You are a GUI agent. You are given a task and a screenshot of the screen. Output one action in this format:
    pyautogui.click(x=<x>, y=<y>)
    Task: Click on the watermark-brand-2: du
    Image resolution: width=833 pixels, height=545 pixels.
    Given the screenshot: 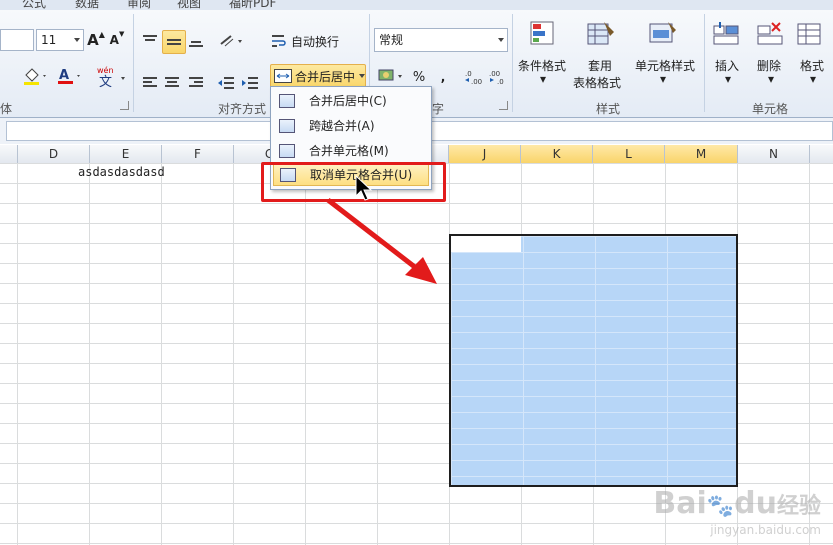 What is the action you would take?
    pyautogui.click(x=755, y=503)
    